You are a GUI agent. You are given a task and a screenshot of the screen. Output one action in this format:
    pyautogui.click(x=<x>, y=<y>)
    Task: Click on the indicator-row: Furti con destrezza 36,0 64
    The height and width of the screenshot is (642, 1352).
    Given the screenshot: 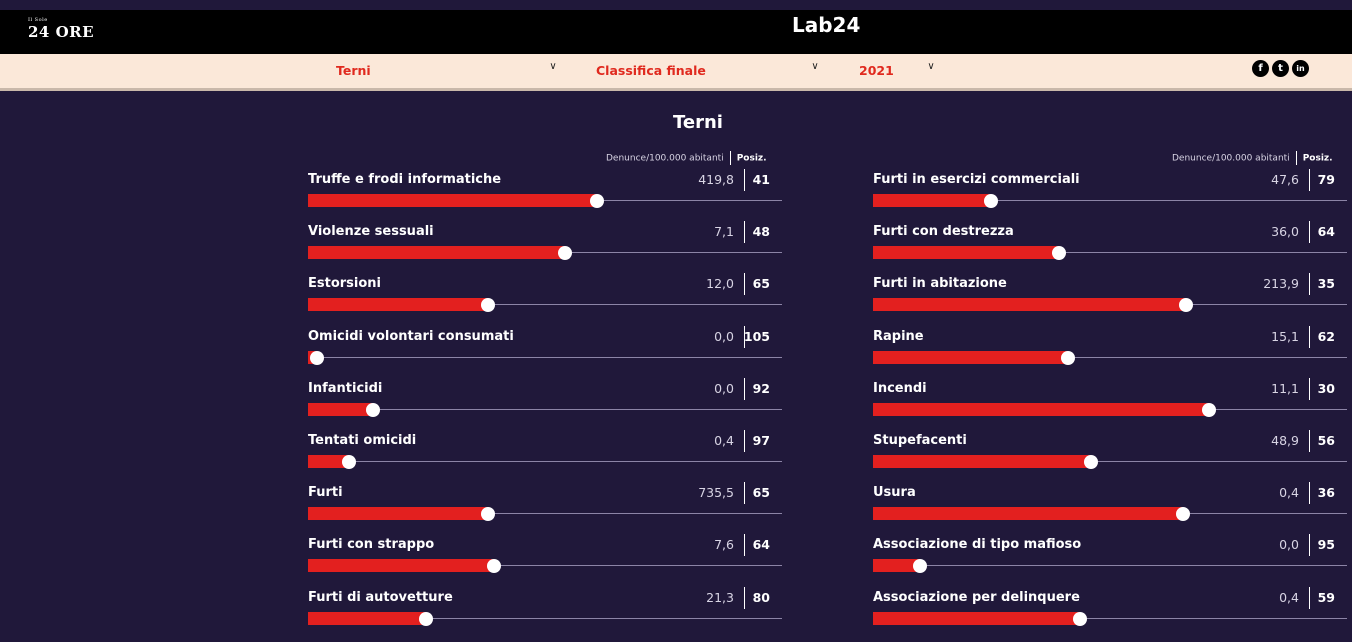 What is the action you would take?
    pyautogui.click(x=1110, y=248)
    